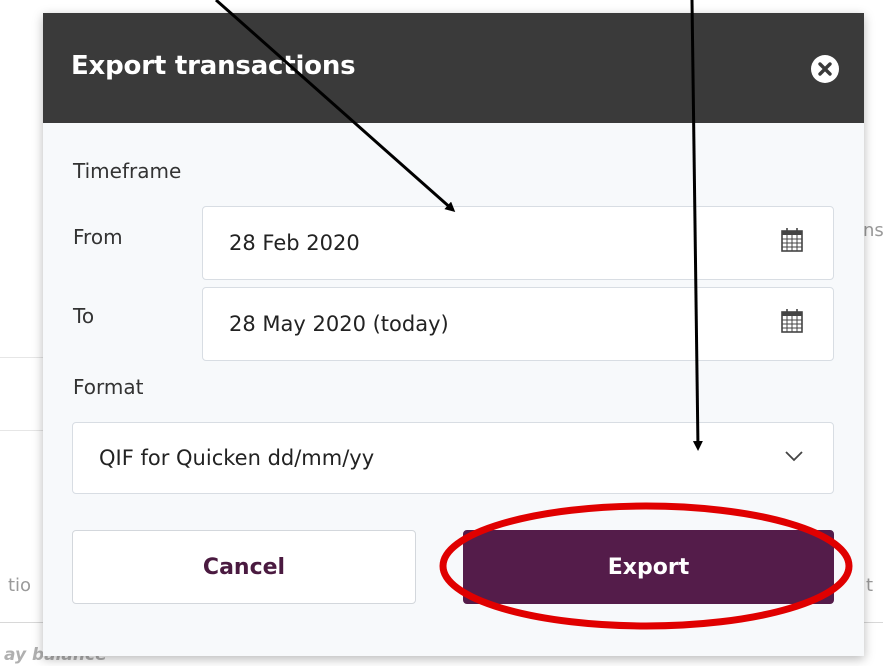 The height and width of the screenshot is (666, 883). I want to click on close-icon, so click(825, 69).